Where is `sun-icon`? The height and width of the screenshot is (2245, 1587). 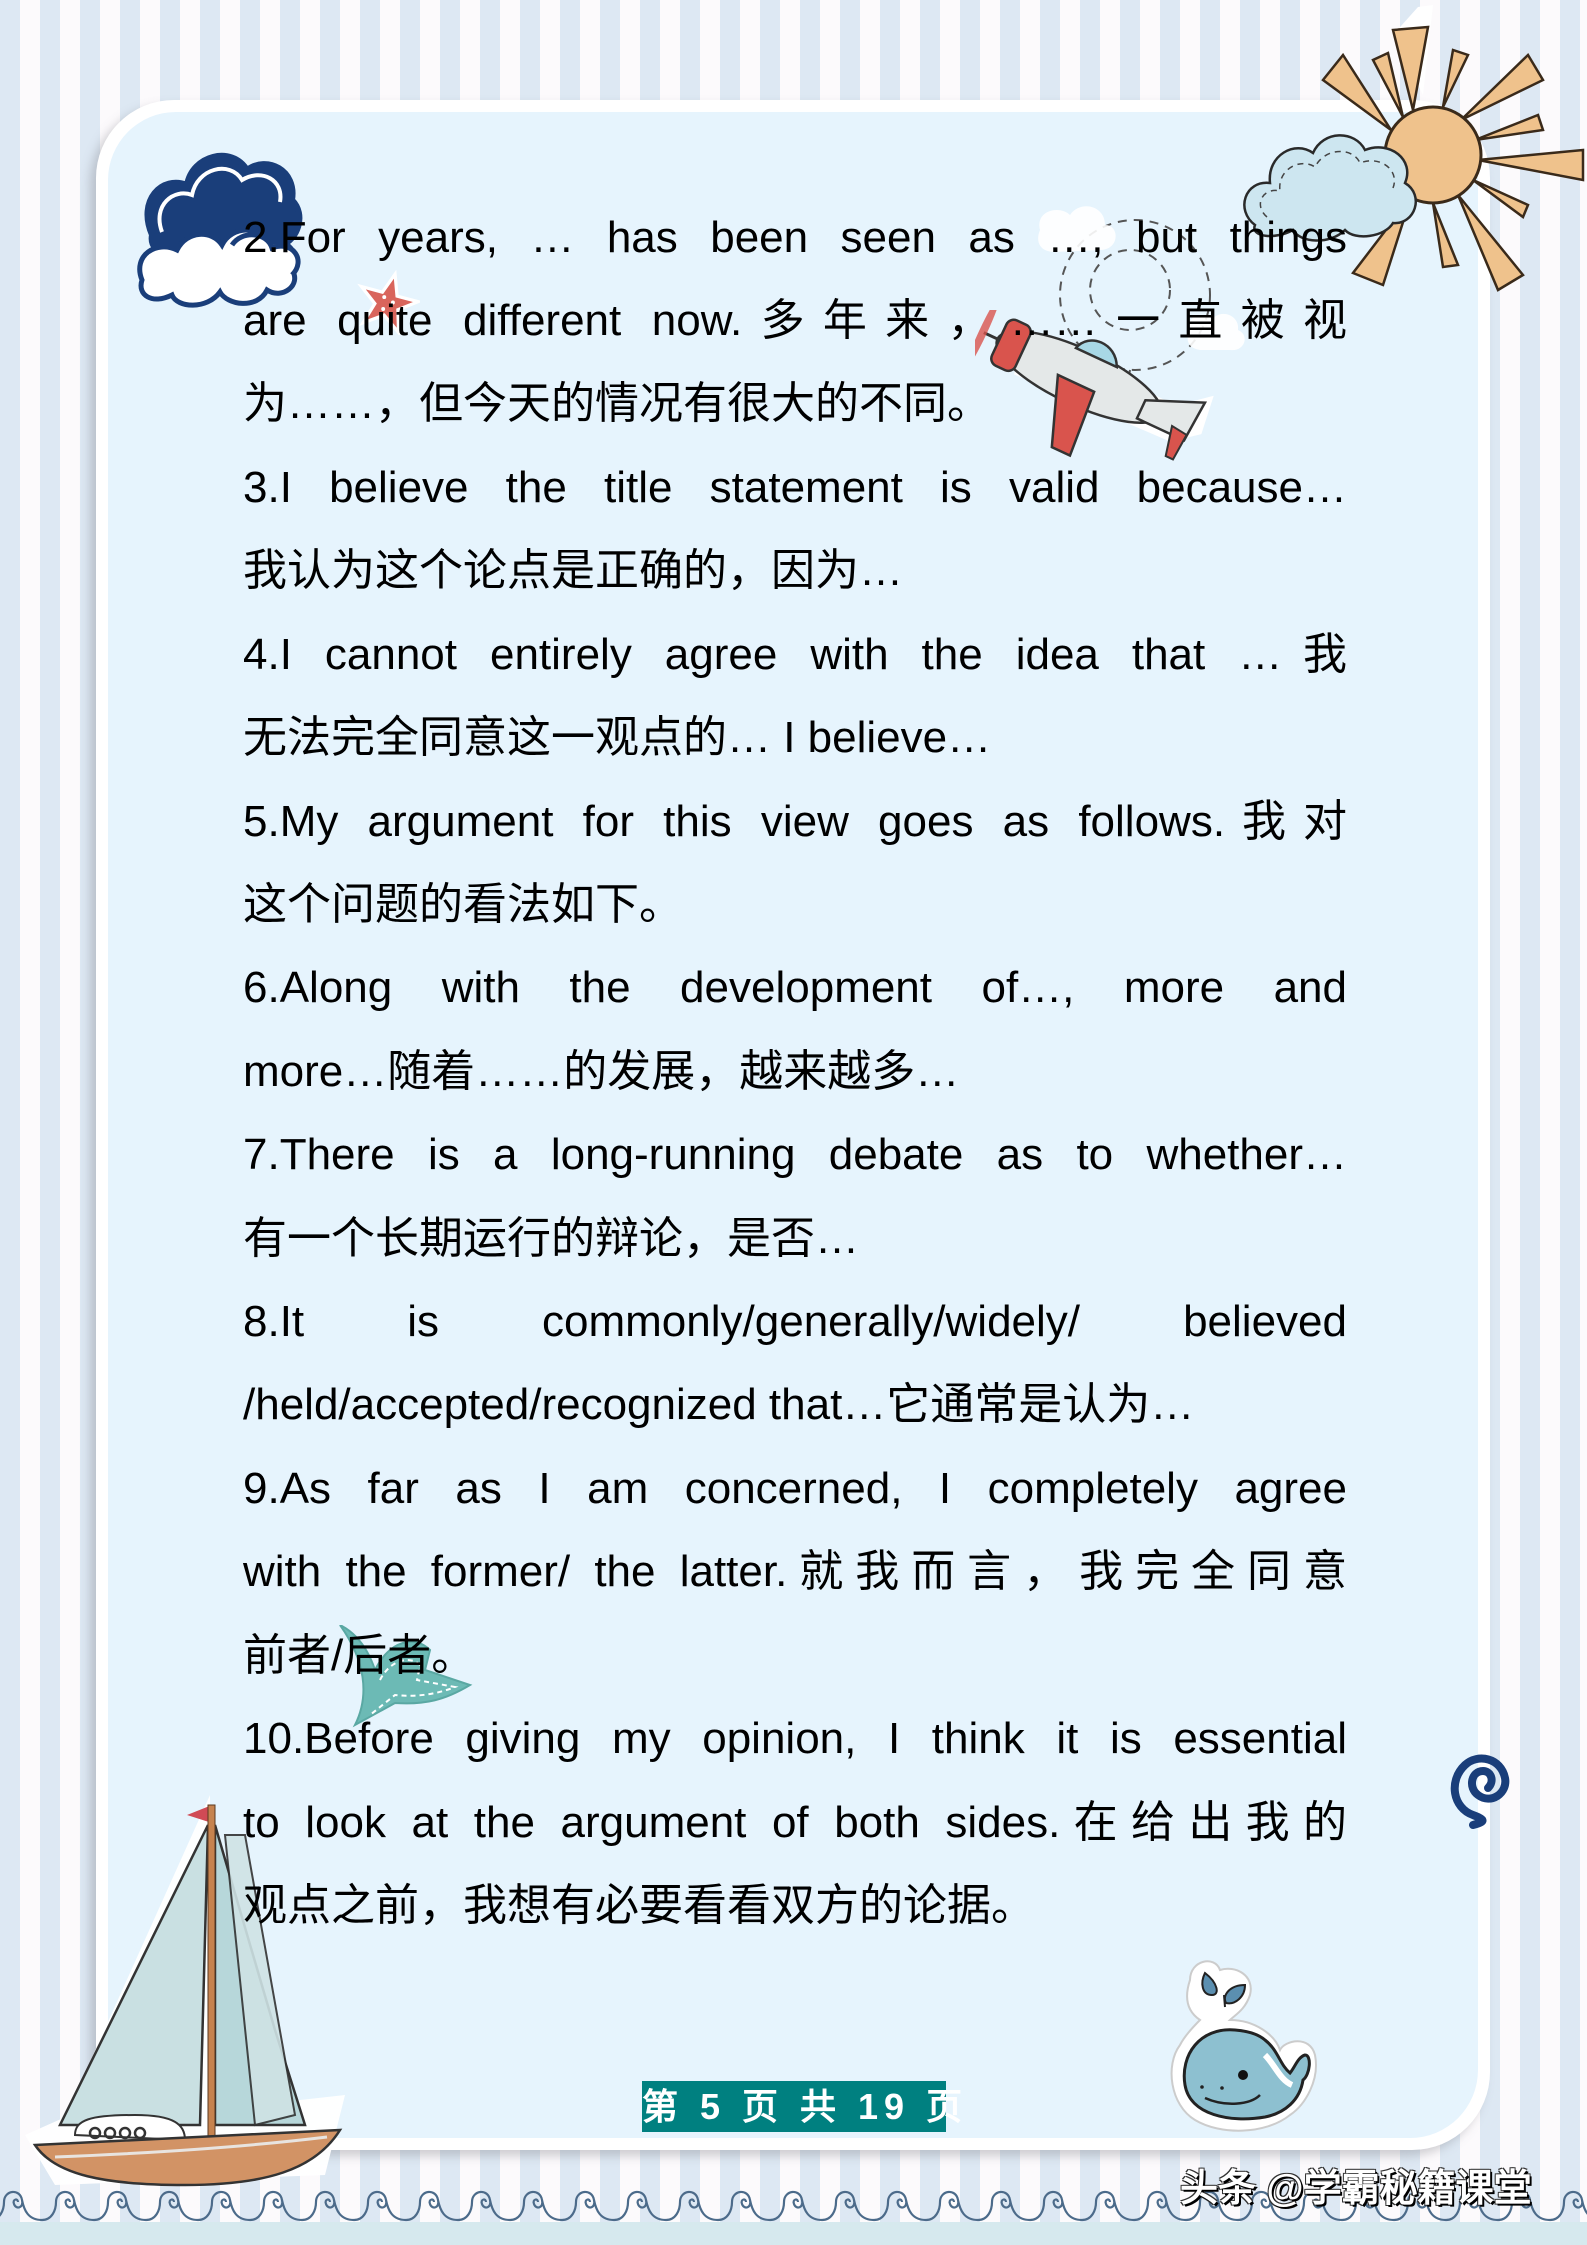
sun-icon is located at coordinates (1414, 148).